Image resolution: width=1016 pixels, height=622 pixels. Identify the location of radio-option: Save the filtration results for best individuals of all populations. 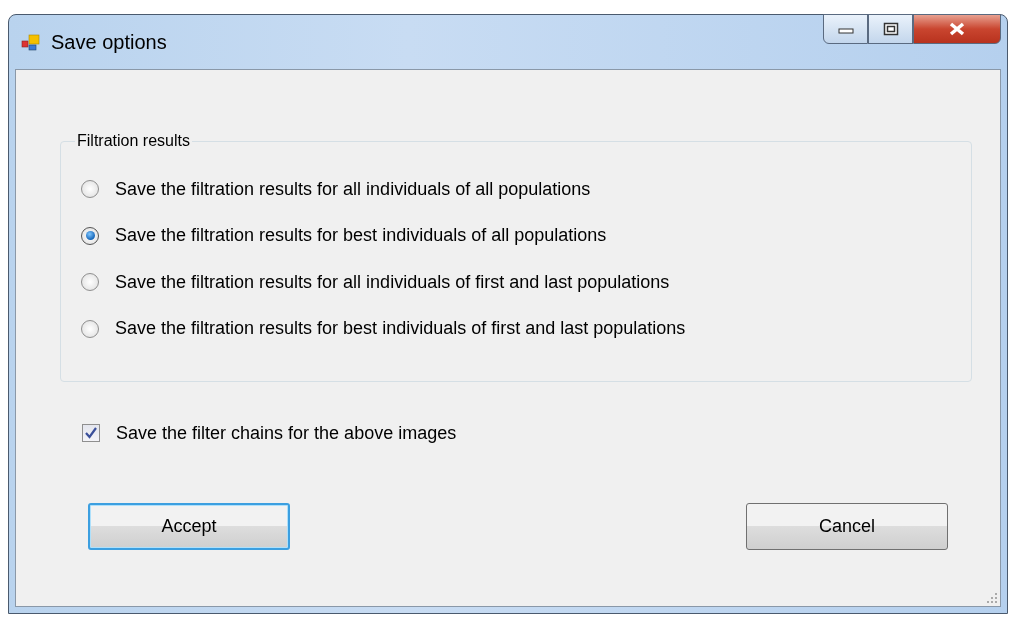
(516, 235).